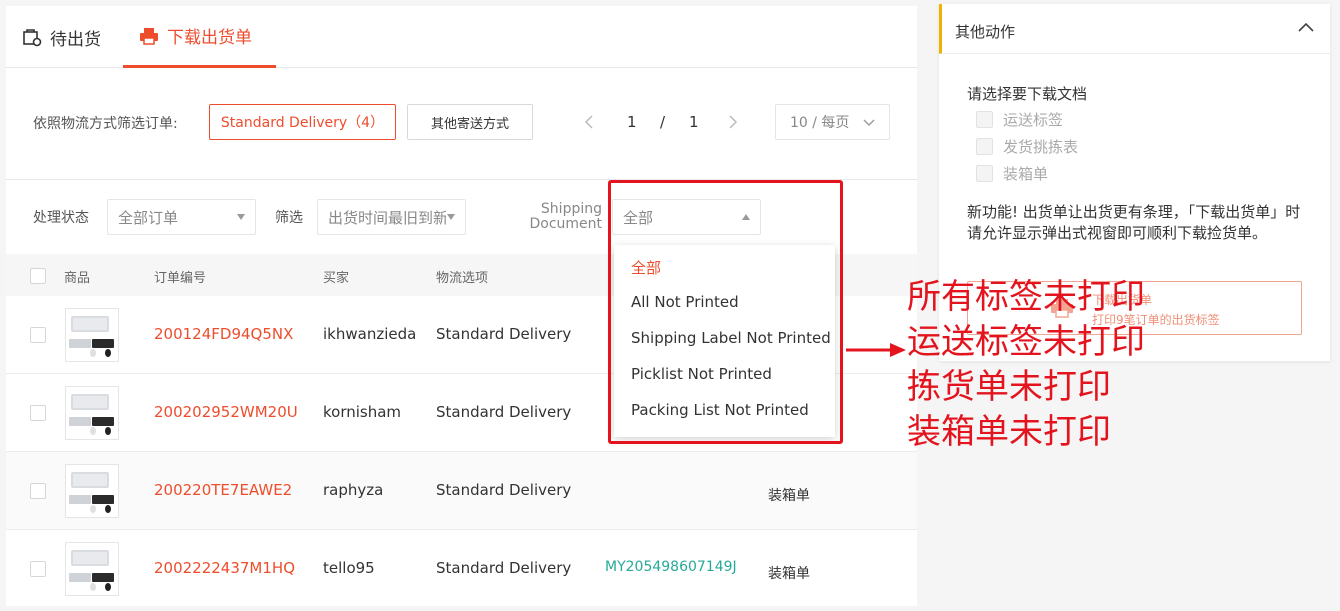 The width and height of the screenshot is (1340, 611). Describe the element at coordinates (105, 124) in the screenshot. I see `logistics-filter-label: 依照物流方式筛选订单:` at that location.